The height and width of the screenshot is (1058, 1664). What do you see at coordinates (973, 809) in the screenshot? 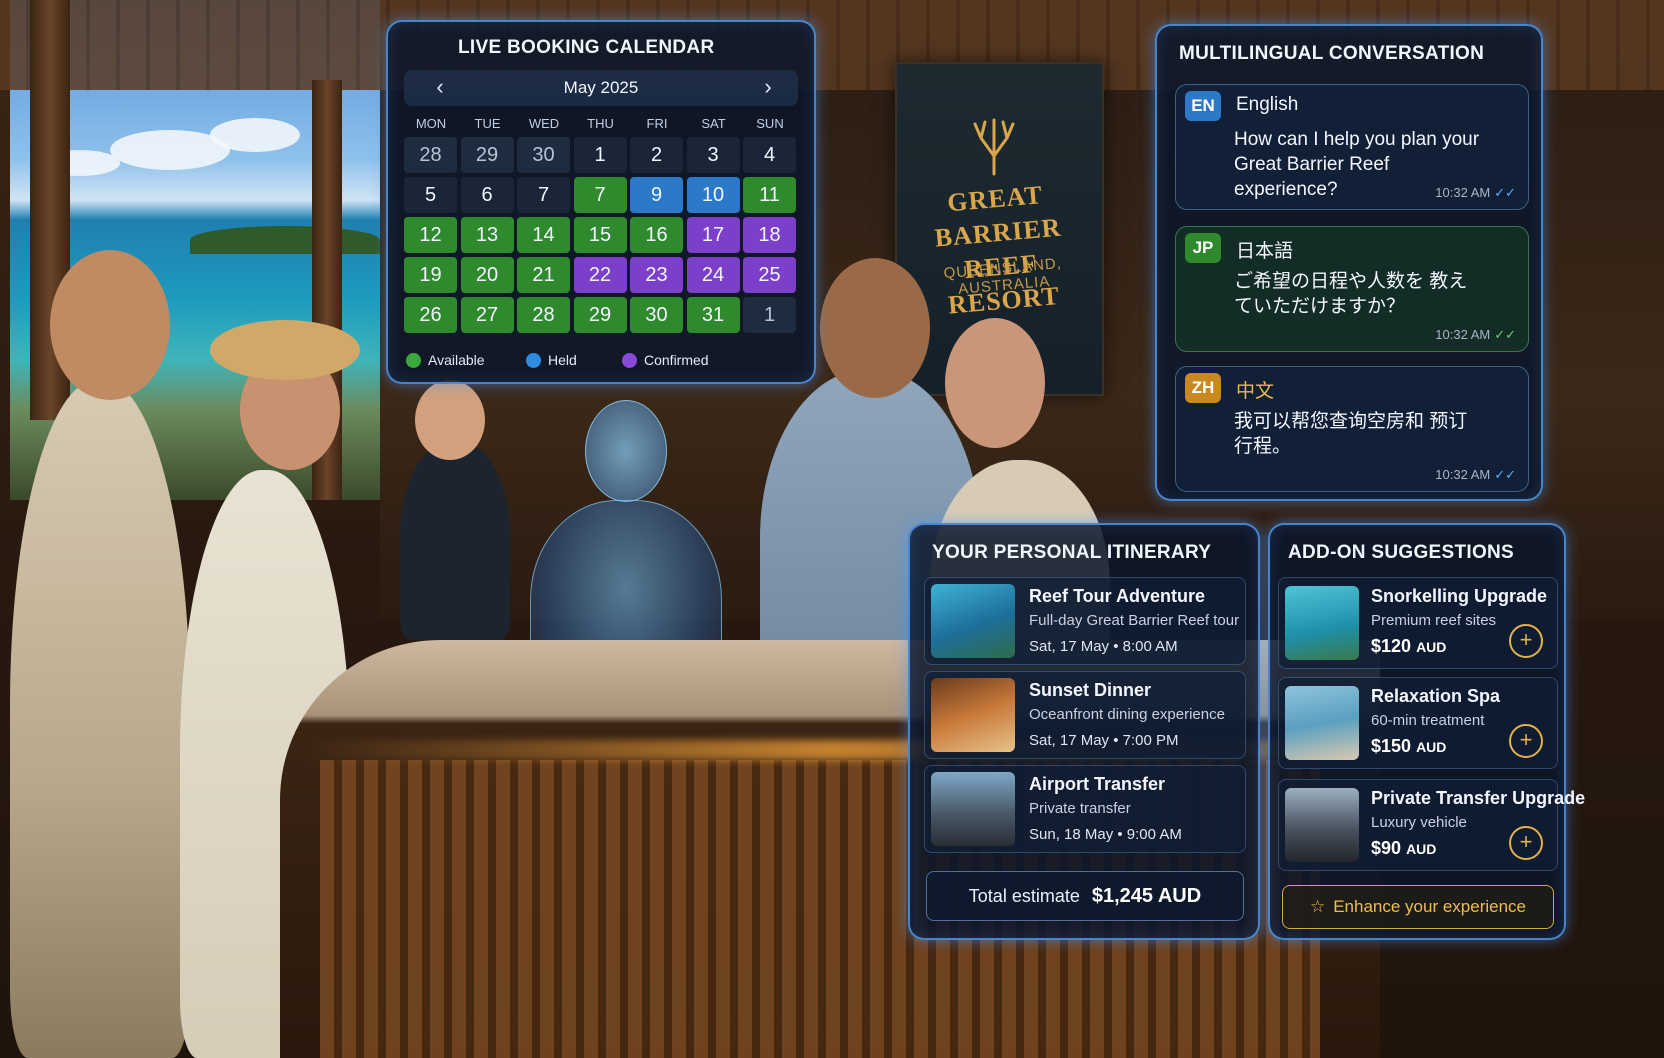
I see `car-photo-icon` at bounding box center [973, 809].